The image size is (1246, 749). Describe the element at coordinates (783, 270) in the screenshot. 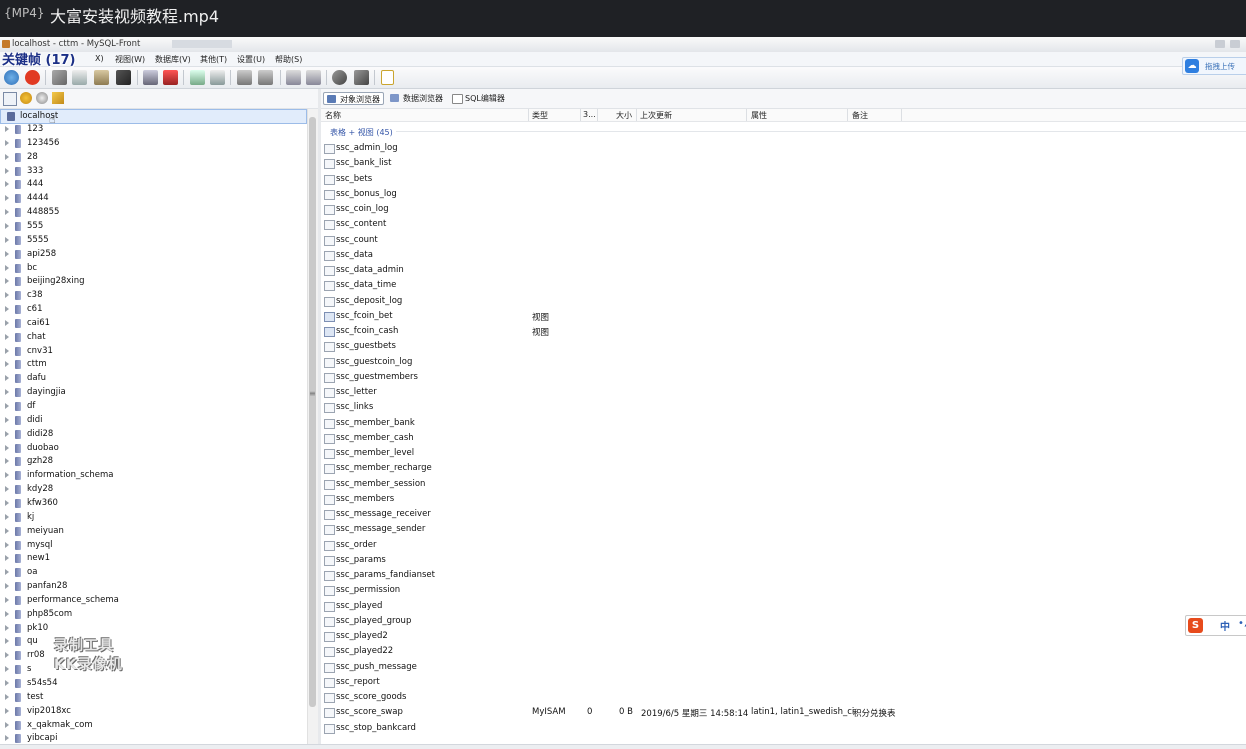

I see `table-row: ssc_data_admin` at that location.